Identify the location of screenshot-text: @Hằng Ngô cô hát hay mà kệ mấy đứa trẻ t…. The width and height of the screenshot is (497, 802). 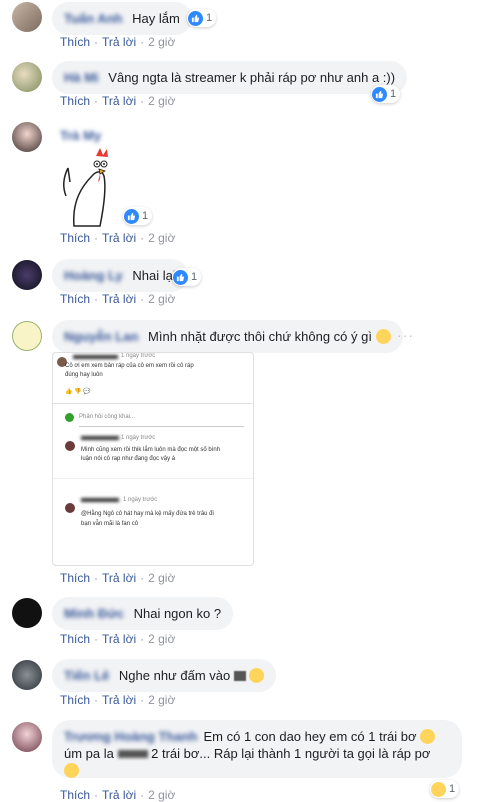
(147, 514).